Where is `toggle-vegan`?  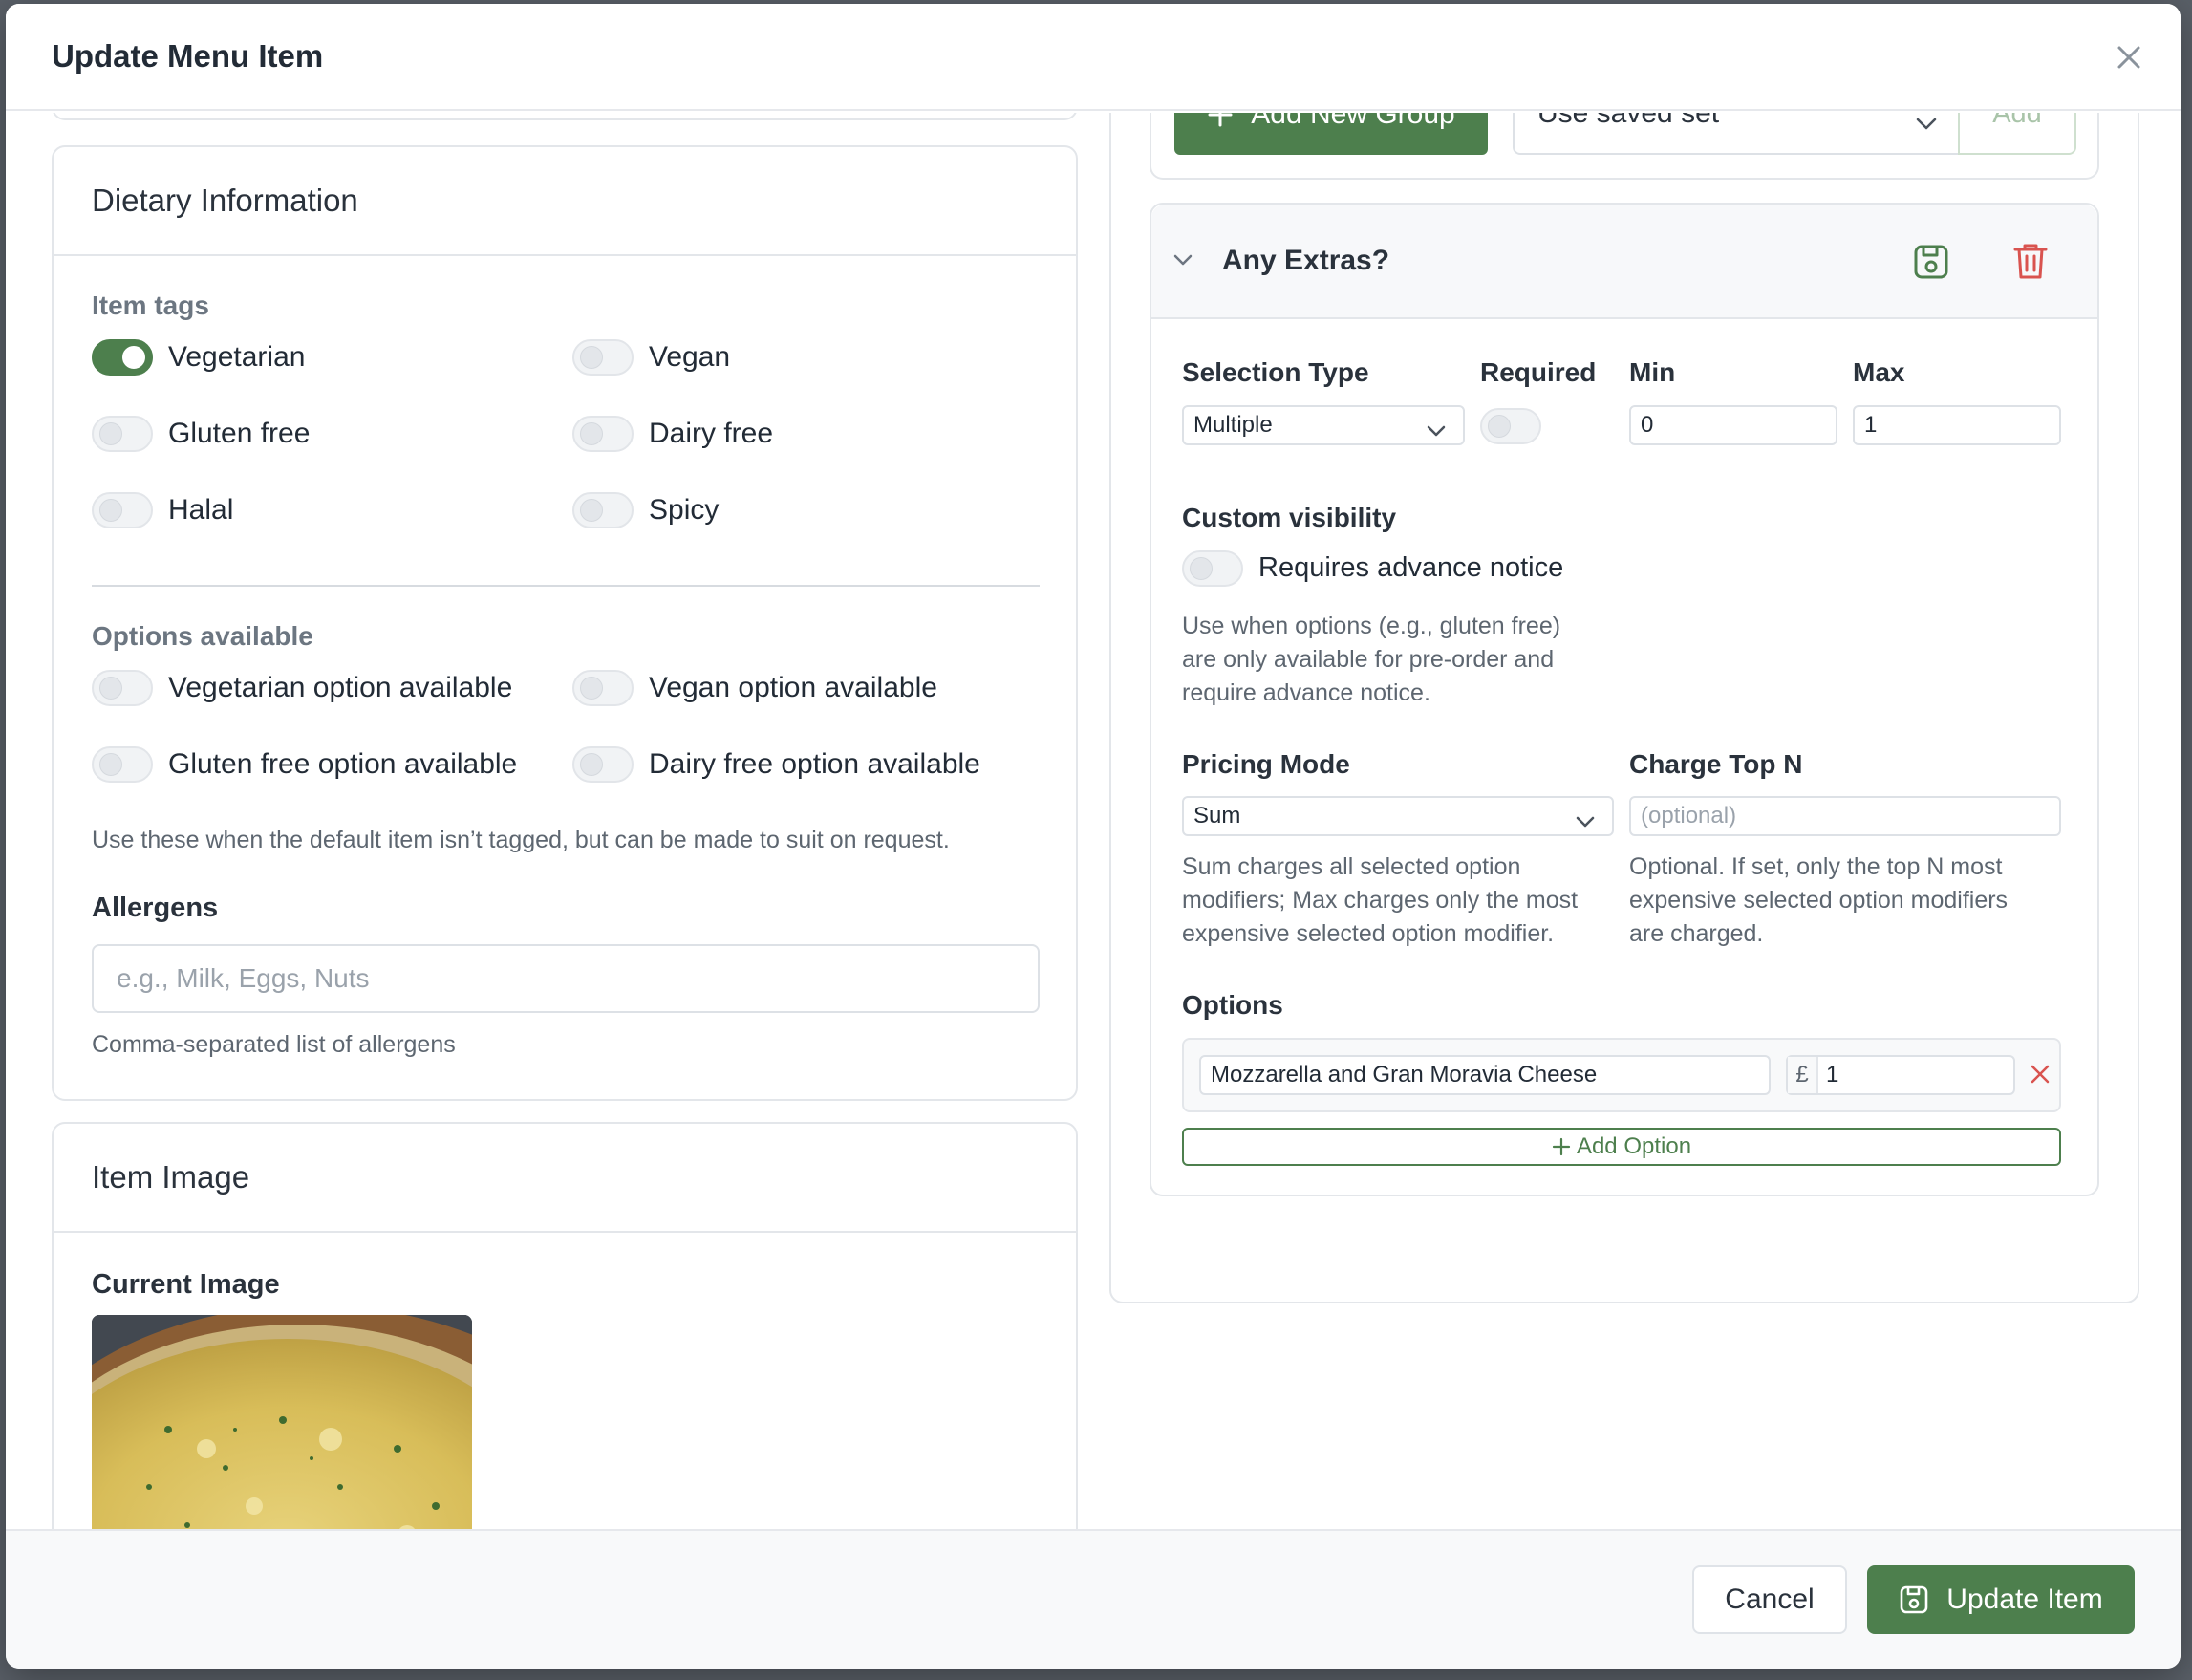
toggle-vegan is located at coordinates (603, 358).